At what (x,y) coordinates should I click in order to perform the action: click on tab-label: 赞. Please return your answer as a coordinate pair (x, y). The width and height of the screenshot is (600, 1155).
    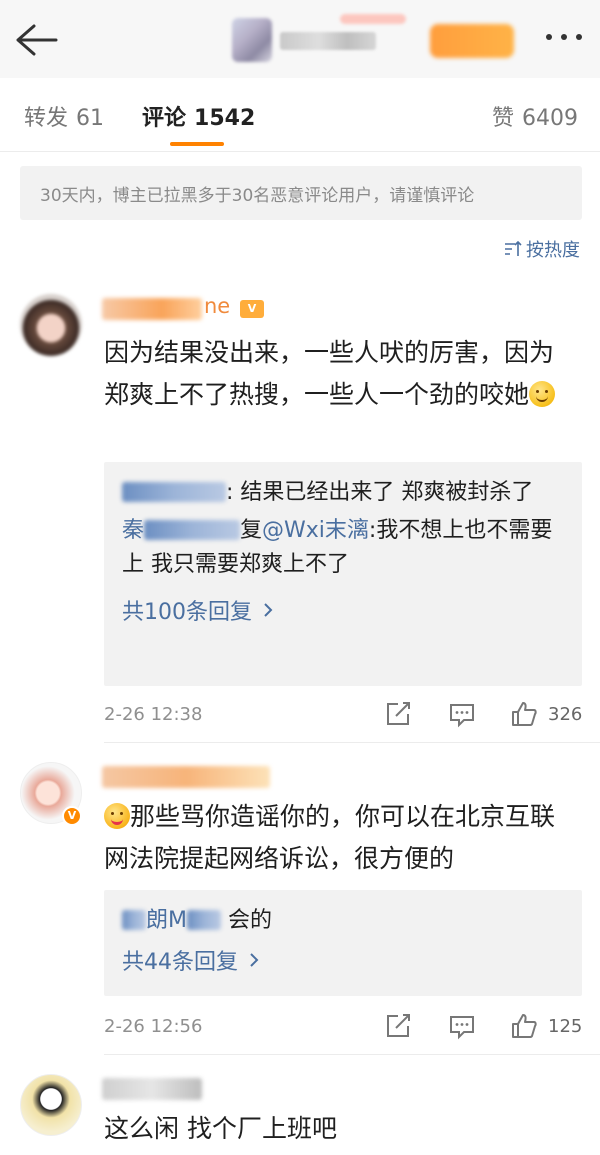
    Looking at the image, I should click on (503, 118).